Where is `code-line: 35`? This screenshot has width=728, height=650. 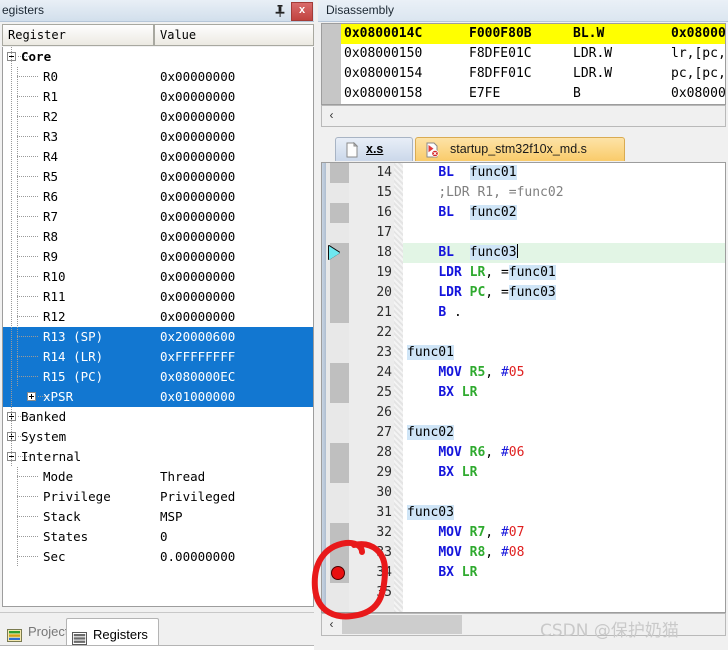
code-line: 35 is located at coordinates (523, 593).